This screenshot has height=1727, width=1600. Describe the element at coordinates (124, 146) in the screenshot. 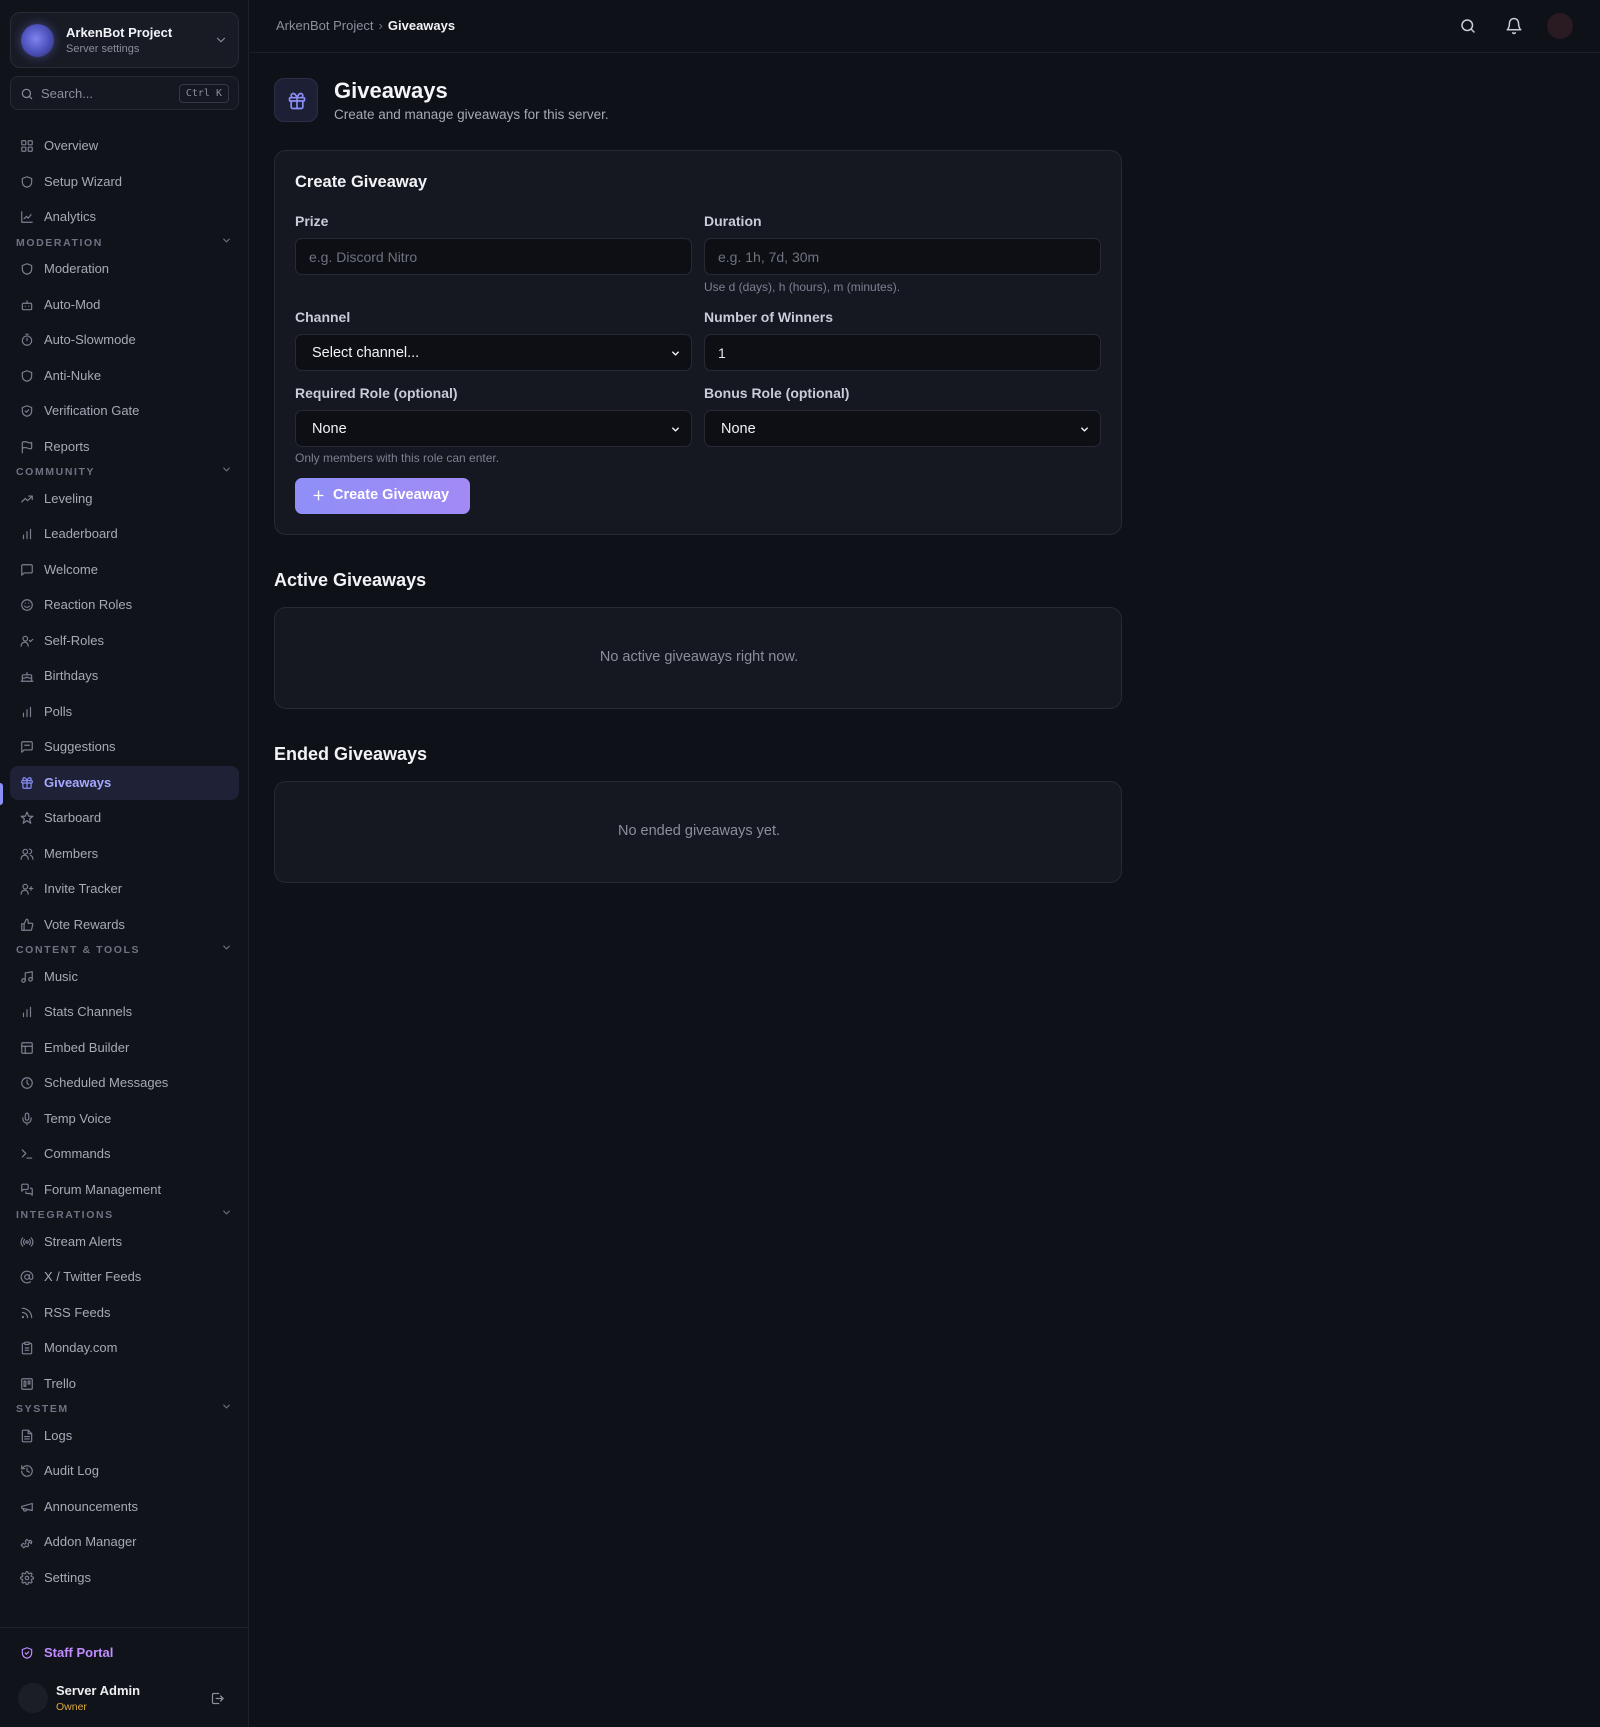

I see `sidebar-item-overview: Overview` at that location.